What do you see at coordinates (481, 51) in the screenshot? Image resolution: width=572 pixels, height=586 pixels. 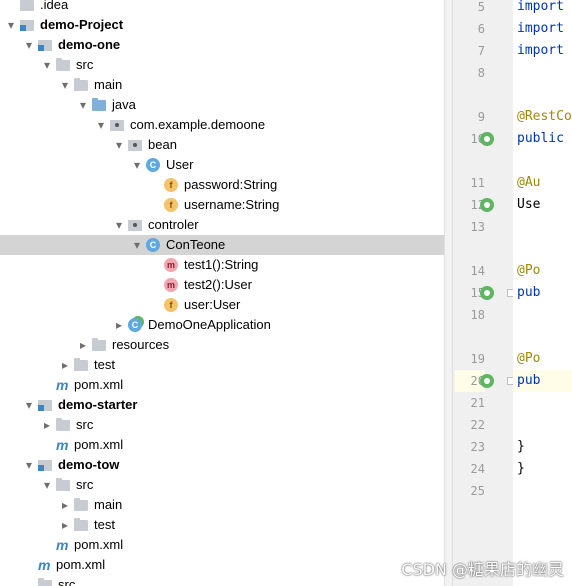 I see `line-number: 7` at bounding box center [481, 51].